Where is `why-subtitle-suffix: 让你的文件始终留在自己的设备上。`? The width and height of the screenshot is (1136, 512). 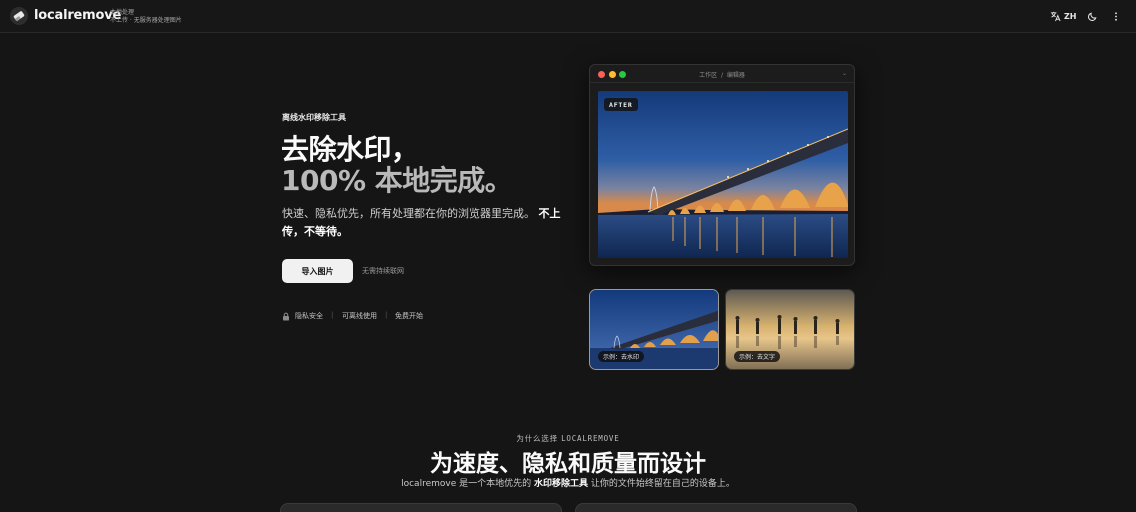
why-subtitle-suffix: 让你的文件始终留在自己的设备上。 is located at coordinates (662, 484).